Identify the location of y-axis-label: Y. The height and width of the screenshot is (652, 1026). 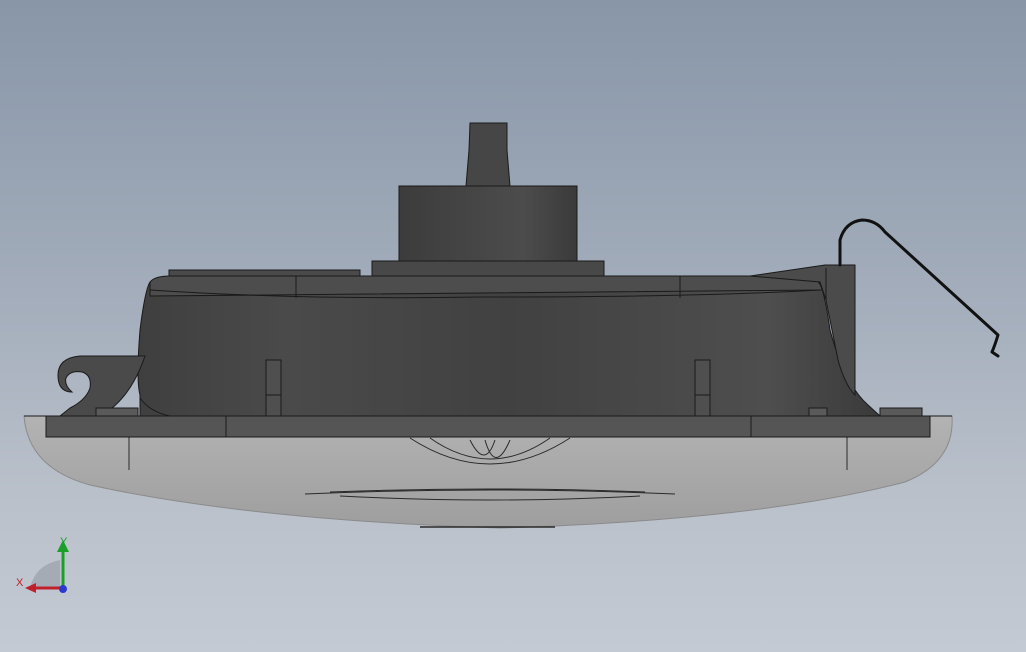
(64, 542).